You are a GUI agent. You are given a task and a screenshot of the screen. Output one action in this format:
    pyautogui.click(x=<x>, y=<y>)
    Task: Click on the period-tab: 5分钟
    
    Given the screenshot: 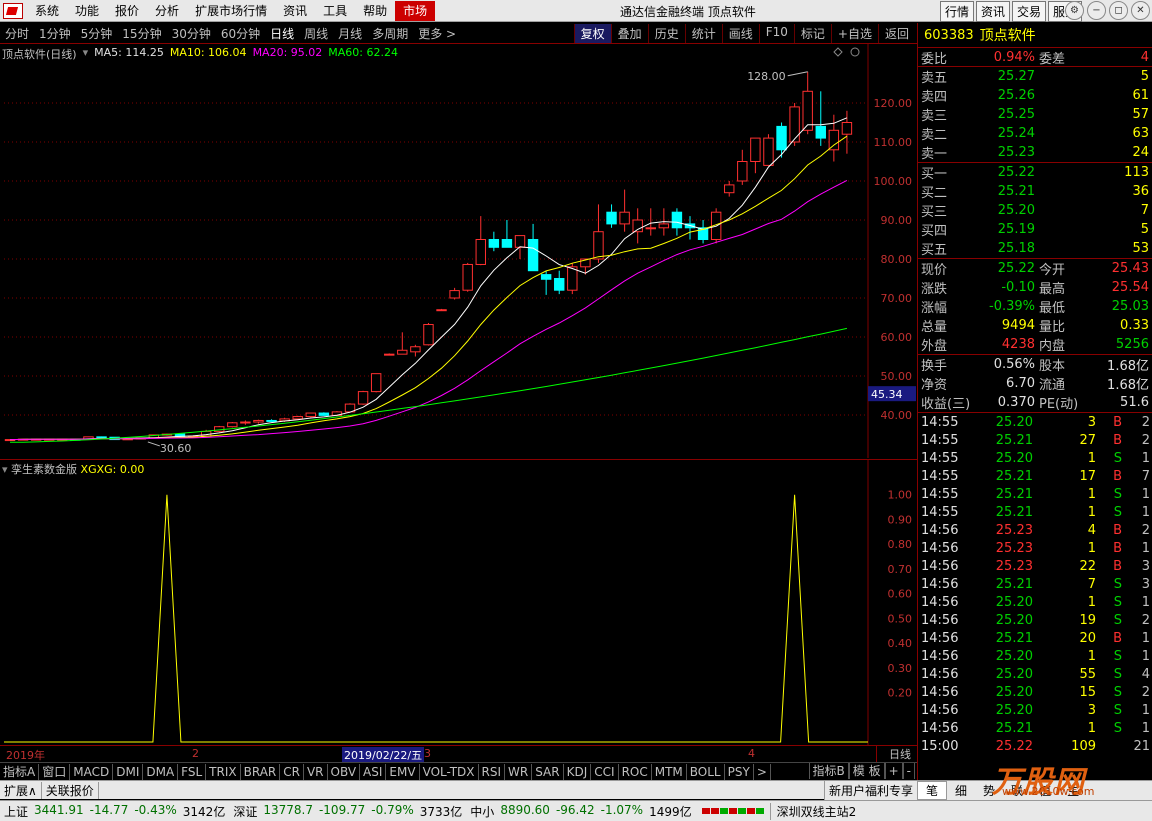 What is the action you would take?
    pyautogui.click(x=97, y=33)
    